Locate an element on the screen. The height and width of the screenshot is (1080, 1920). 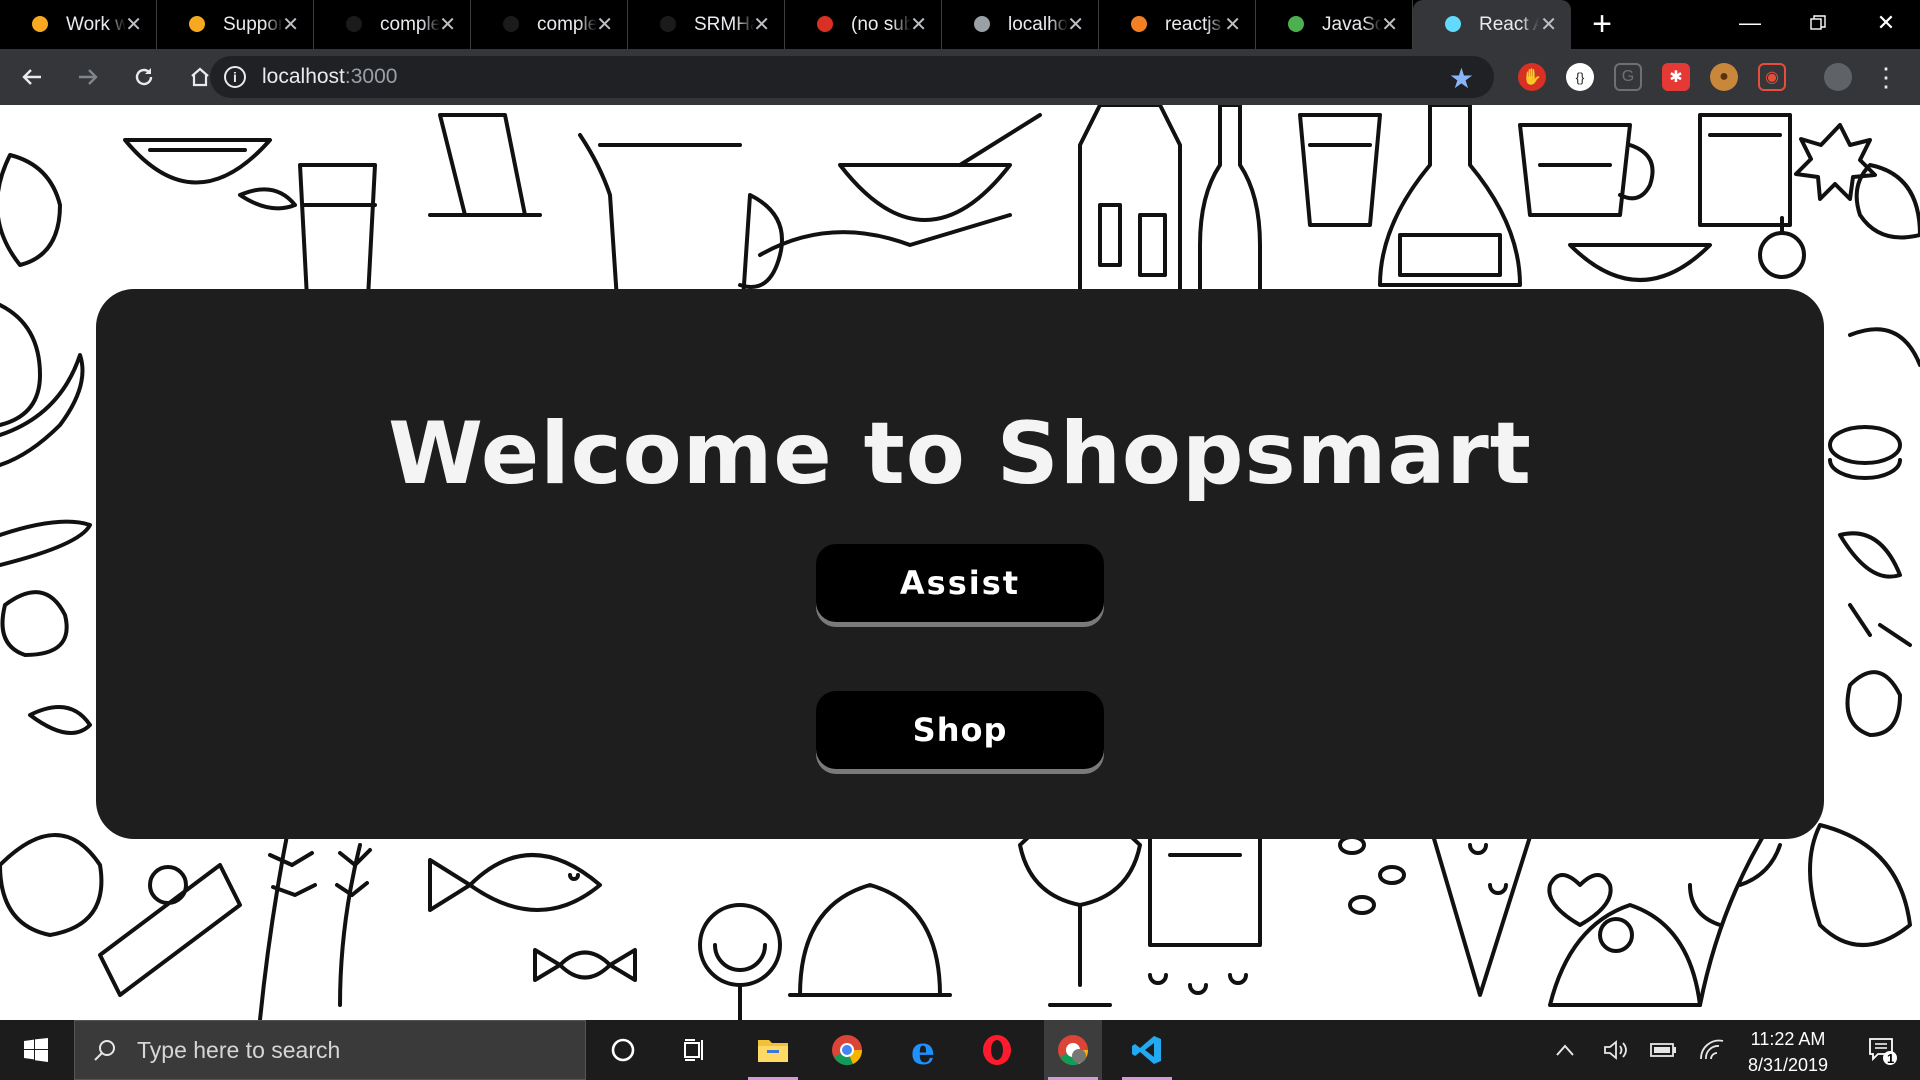
search-placeholder: Type here to search is located at coordinates (239, 1049).